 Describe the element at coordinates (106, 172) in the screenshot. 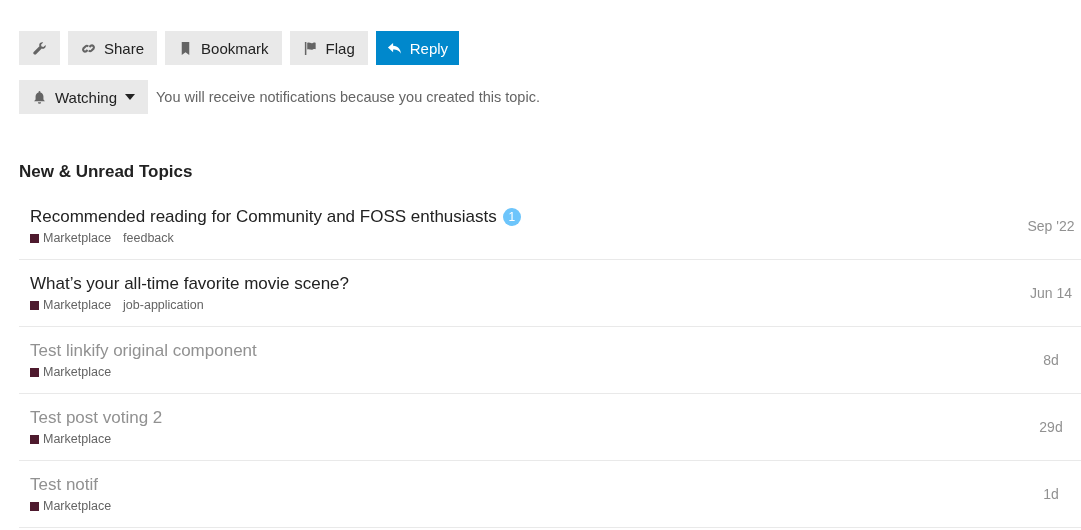

I see `section-heading: New & Unread Topics` at that location.